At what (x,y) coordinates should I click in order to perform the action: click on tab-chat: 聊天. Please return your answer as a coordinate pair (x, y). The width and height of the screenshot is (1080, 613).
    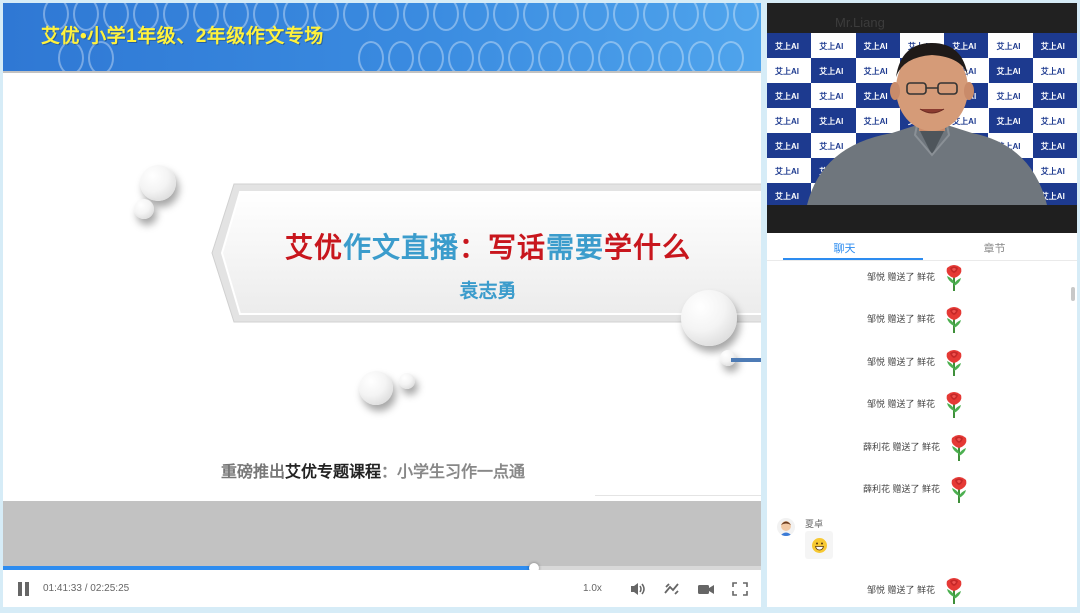
    Looking at the image, I should click on (844, 248).